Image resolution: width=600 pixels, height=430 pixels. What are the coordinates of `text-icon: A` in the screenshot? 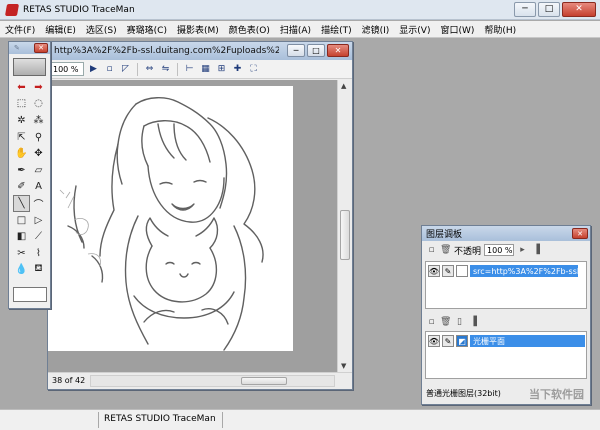 It's located at (38, 187).